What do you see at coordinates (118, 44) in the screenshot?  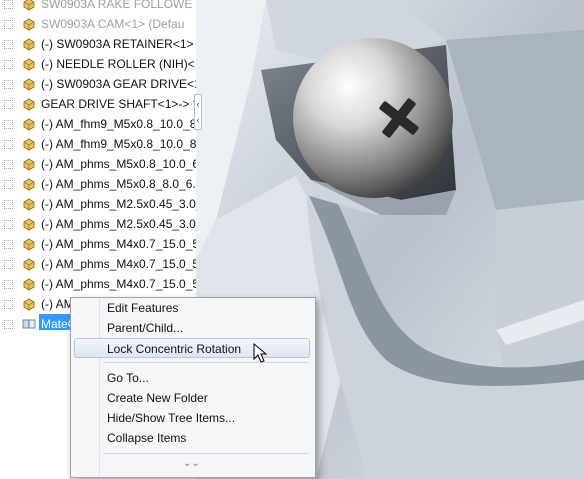 I see `tree-item-label: (-) SW0903A RETAINER<1> (I` at bounding box center [118, 44].